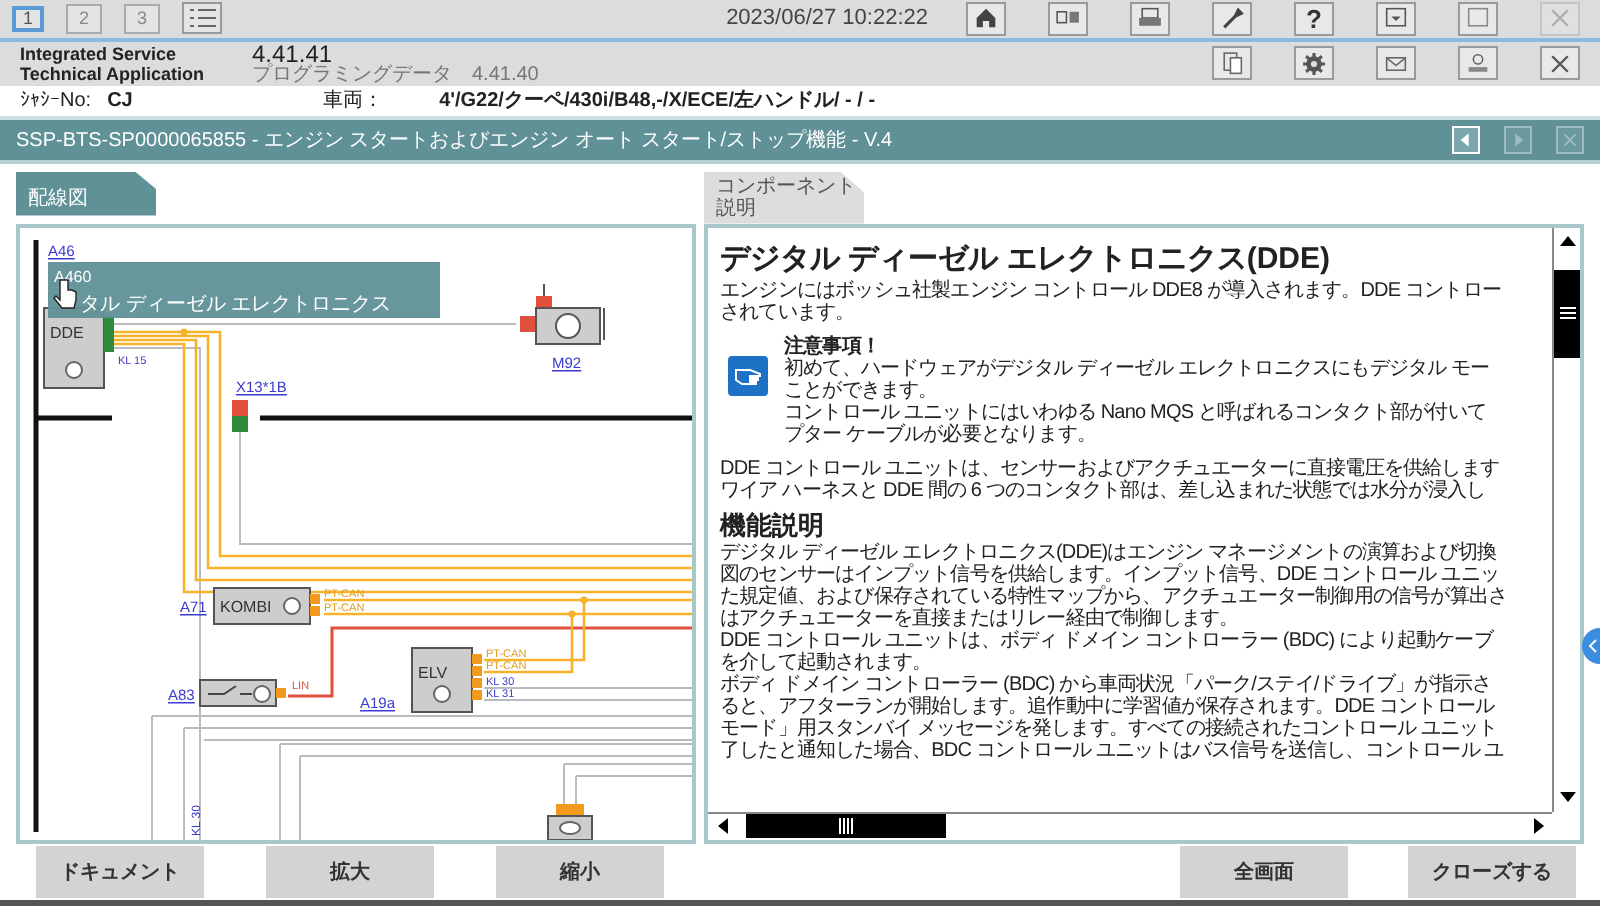 The height and width of the screenshot is (906, 1600). Describe the element at coordinates (986, 18) in the screenshot. I see `home-icon` at that location.